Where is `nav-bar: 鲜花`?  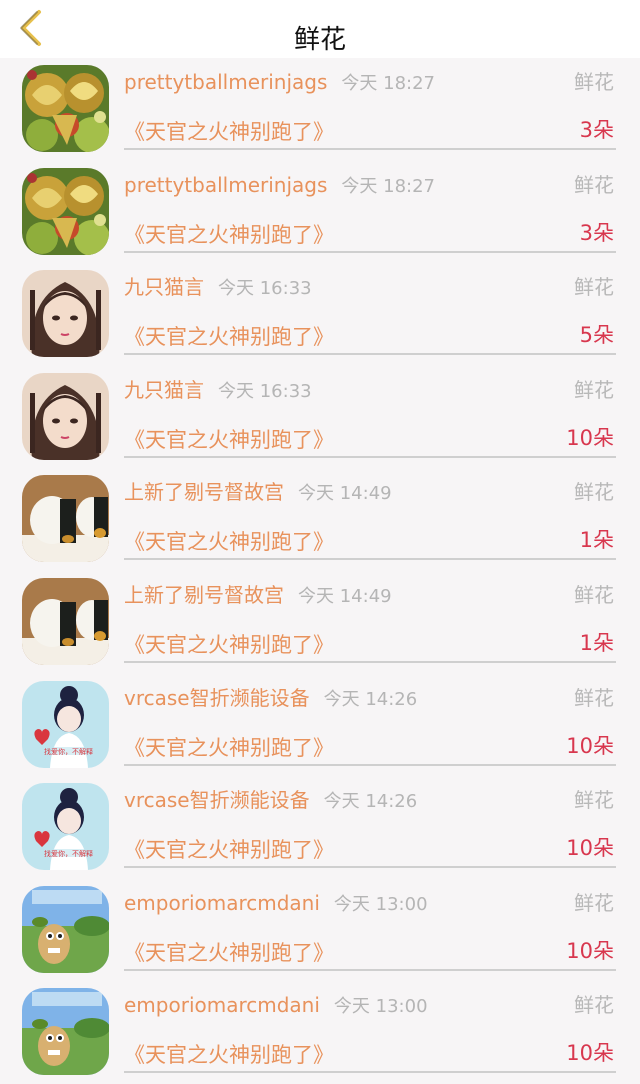
nav-bar: 鲜花 is located at coordinates (320, 29).